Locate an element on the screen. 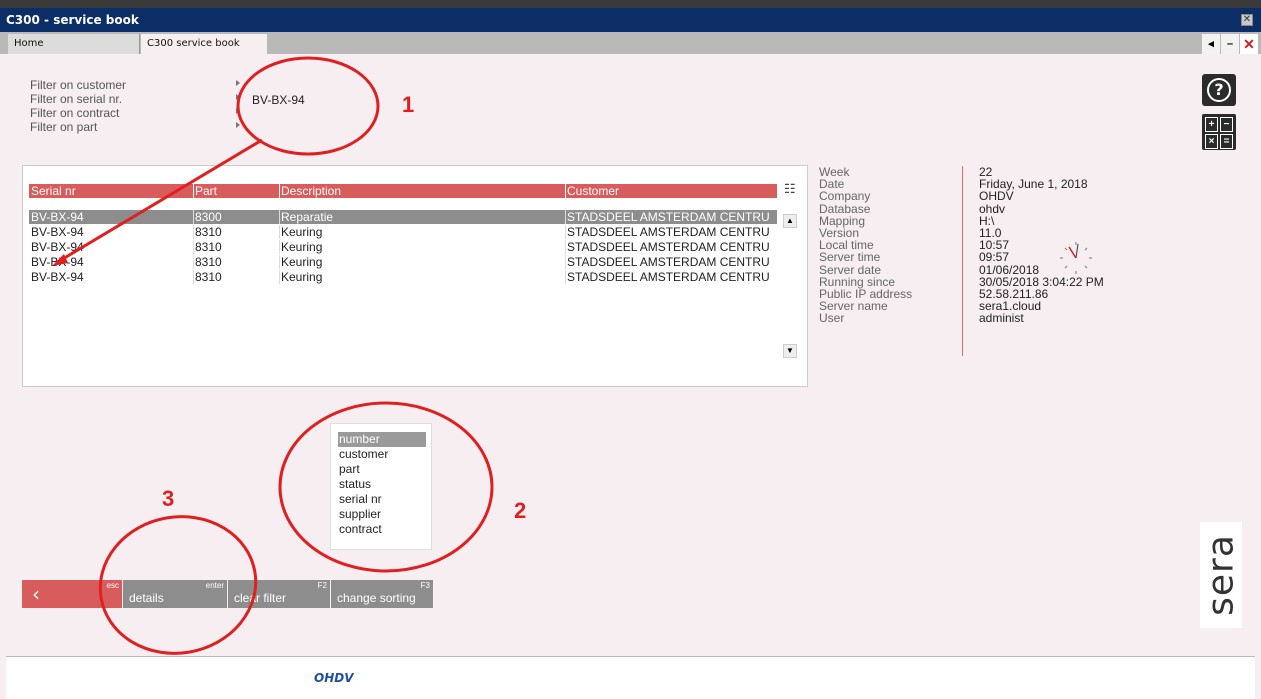 The image size is (1261, 699). details-button: details enter is located at coordinates (175, 594).